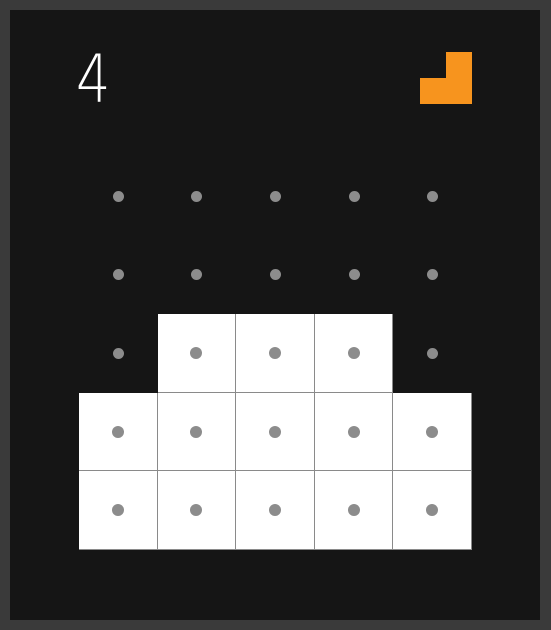 This screenshot has width=551, height=630. What do you see at coordinates (93, 79) in the screenshot?
I see `score-display: 4` at bounding box center [93, 79].